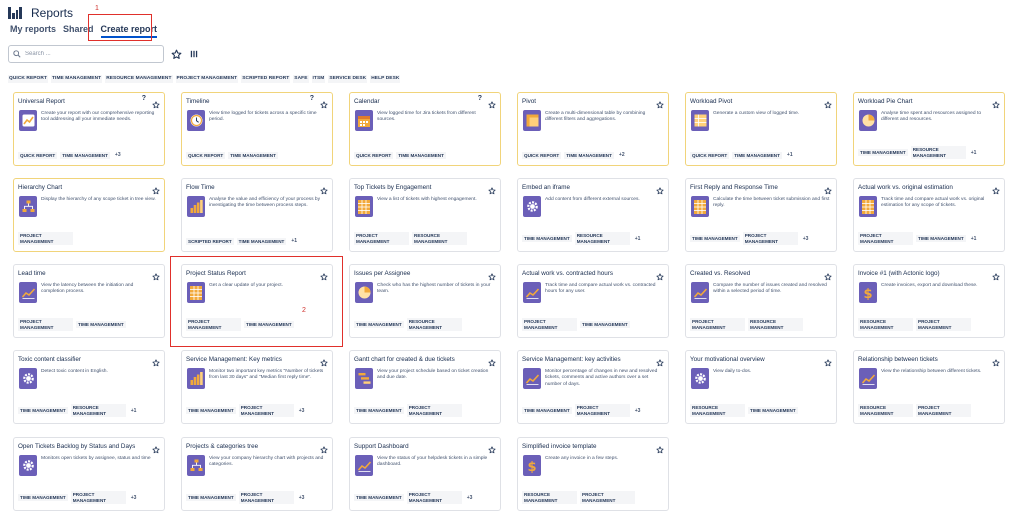 The height and width of the screenshot is (517, 1024). Describe the element at coordinates (266, 79) in the screenshot. I see `filter-chip-scripted-report: SCRIPTED REPORT` at that location.